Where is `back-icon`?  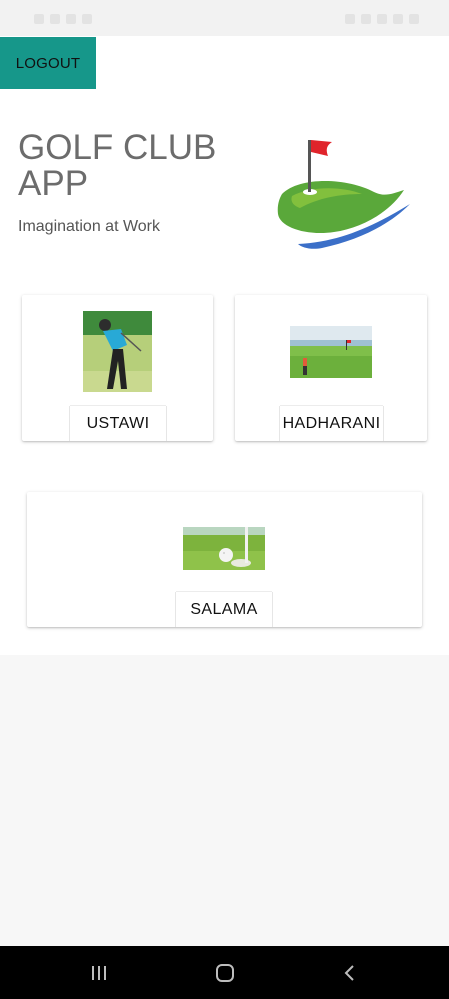
back-icon is located at coordinates (350, 973).